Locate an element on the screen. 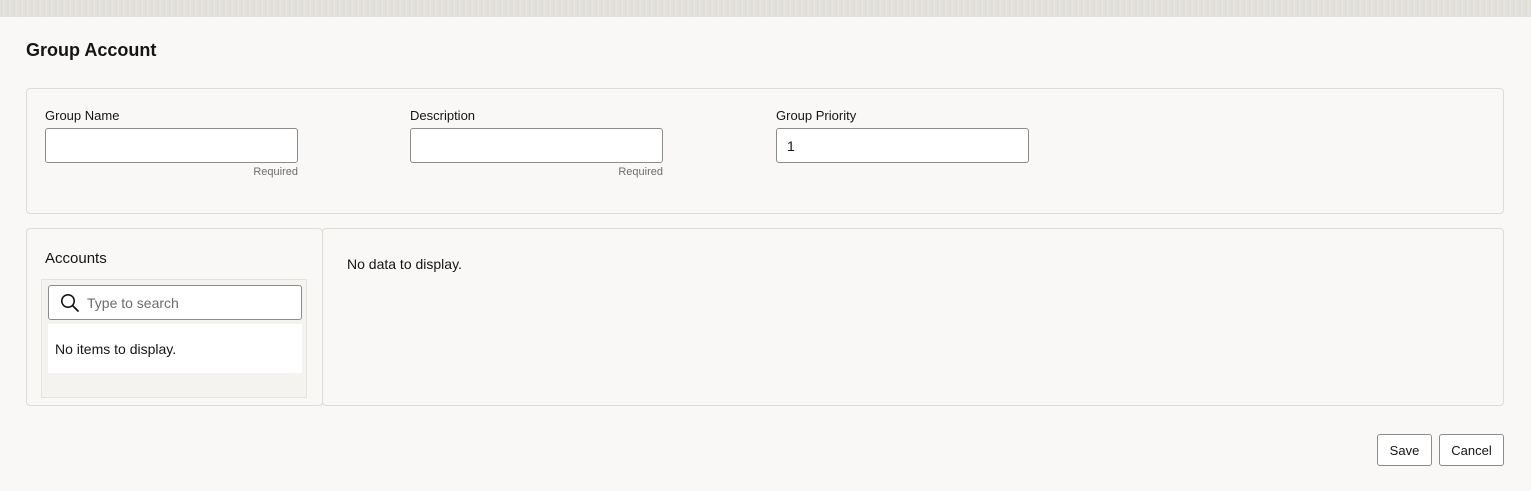  no-data-message: No data to display. is located at coordinates (404, 264).